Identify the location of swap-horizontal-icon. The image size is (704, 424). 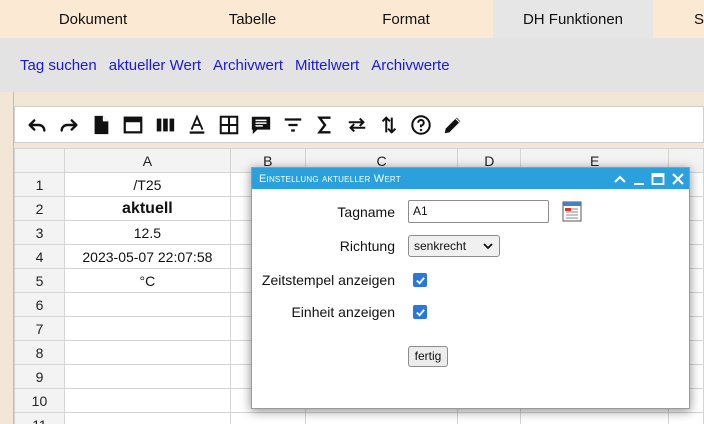
(357, 125).